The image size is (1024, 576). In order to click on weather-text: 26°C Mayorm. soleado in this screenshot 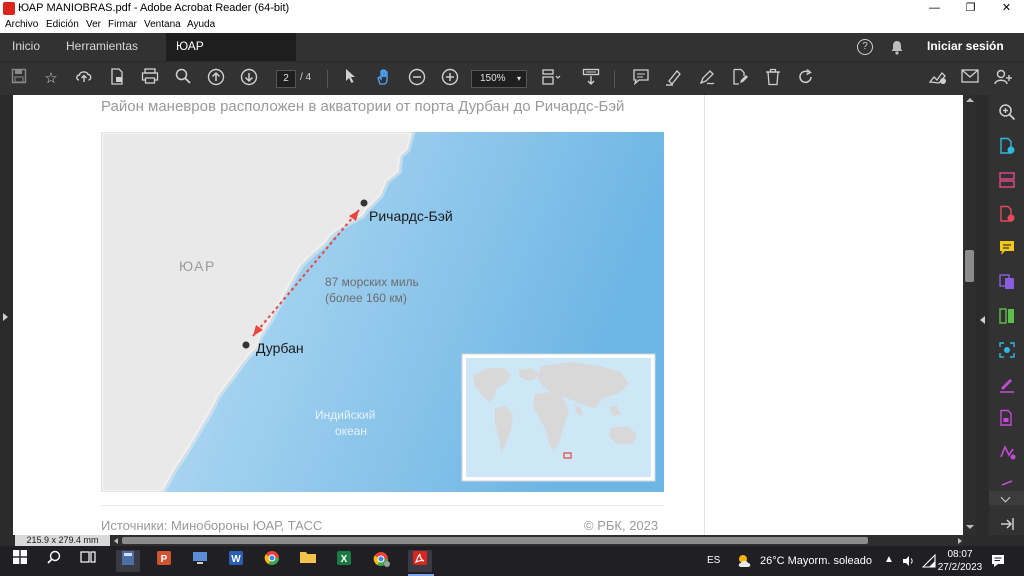, I will do `click(816, 561)`.